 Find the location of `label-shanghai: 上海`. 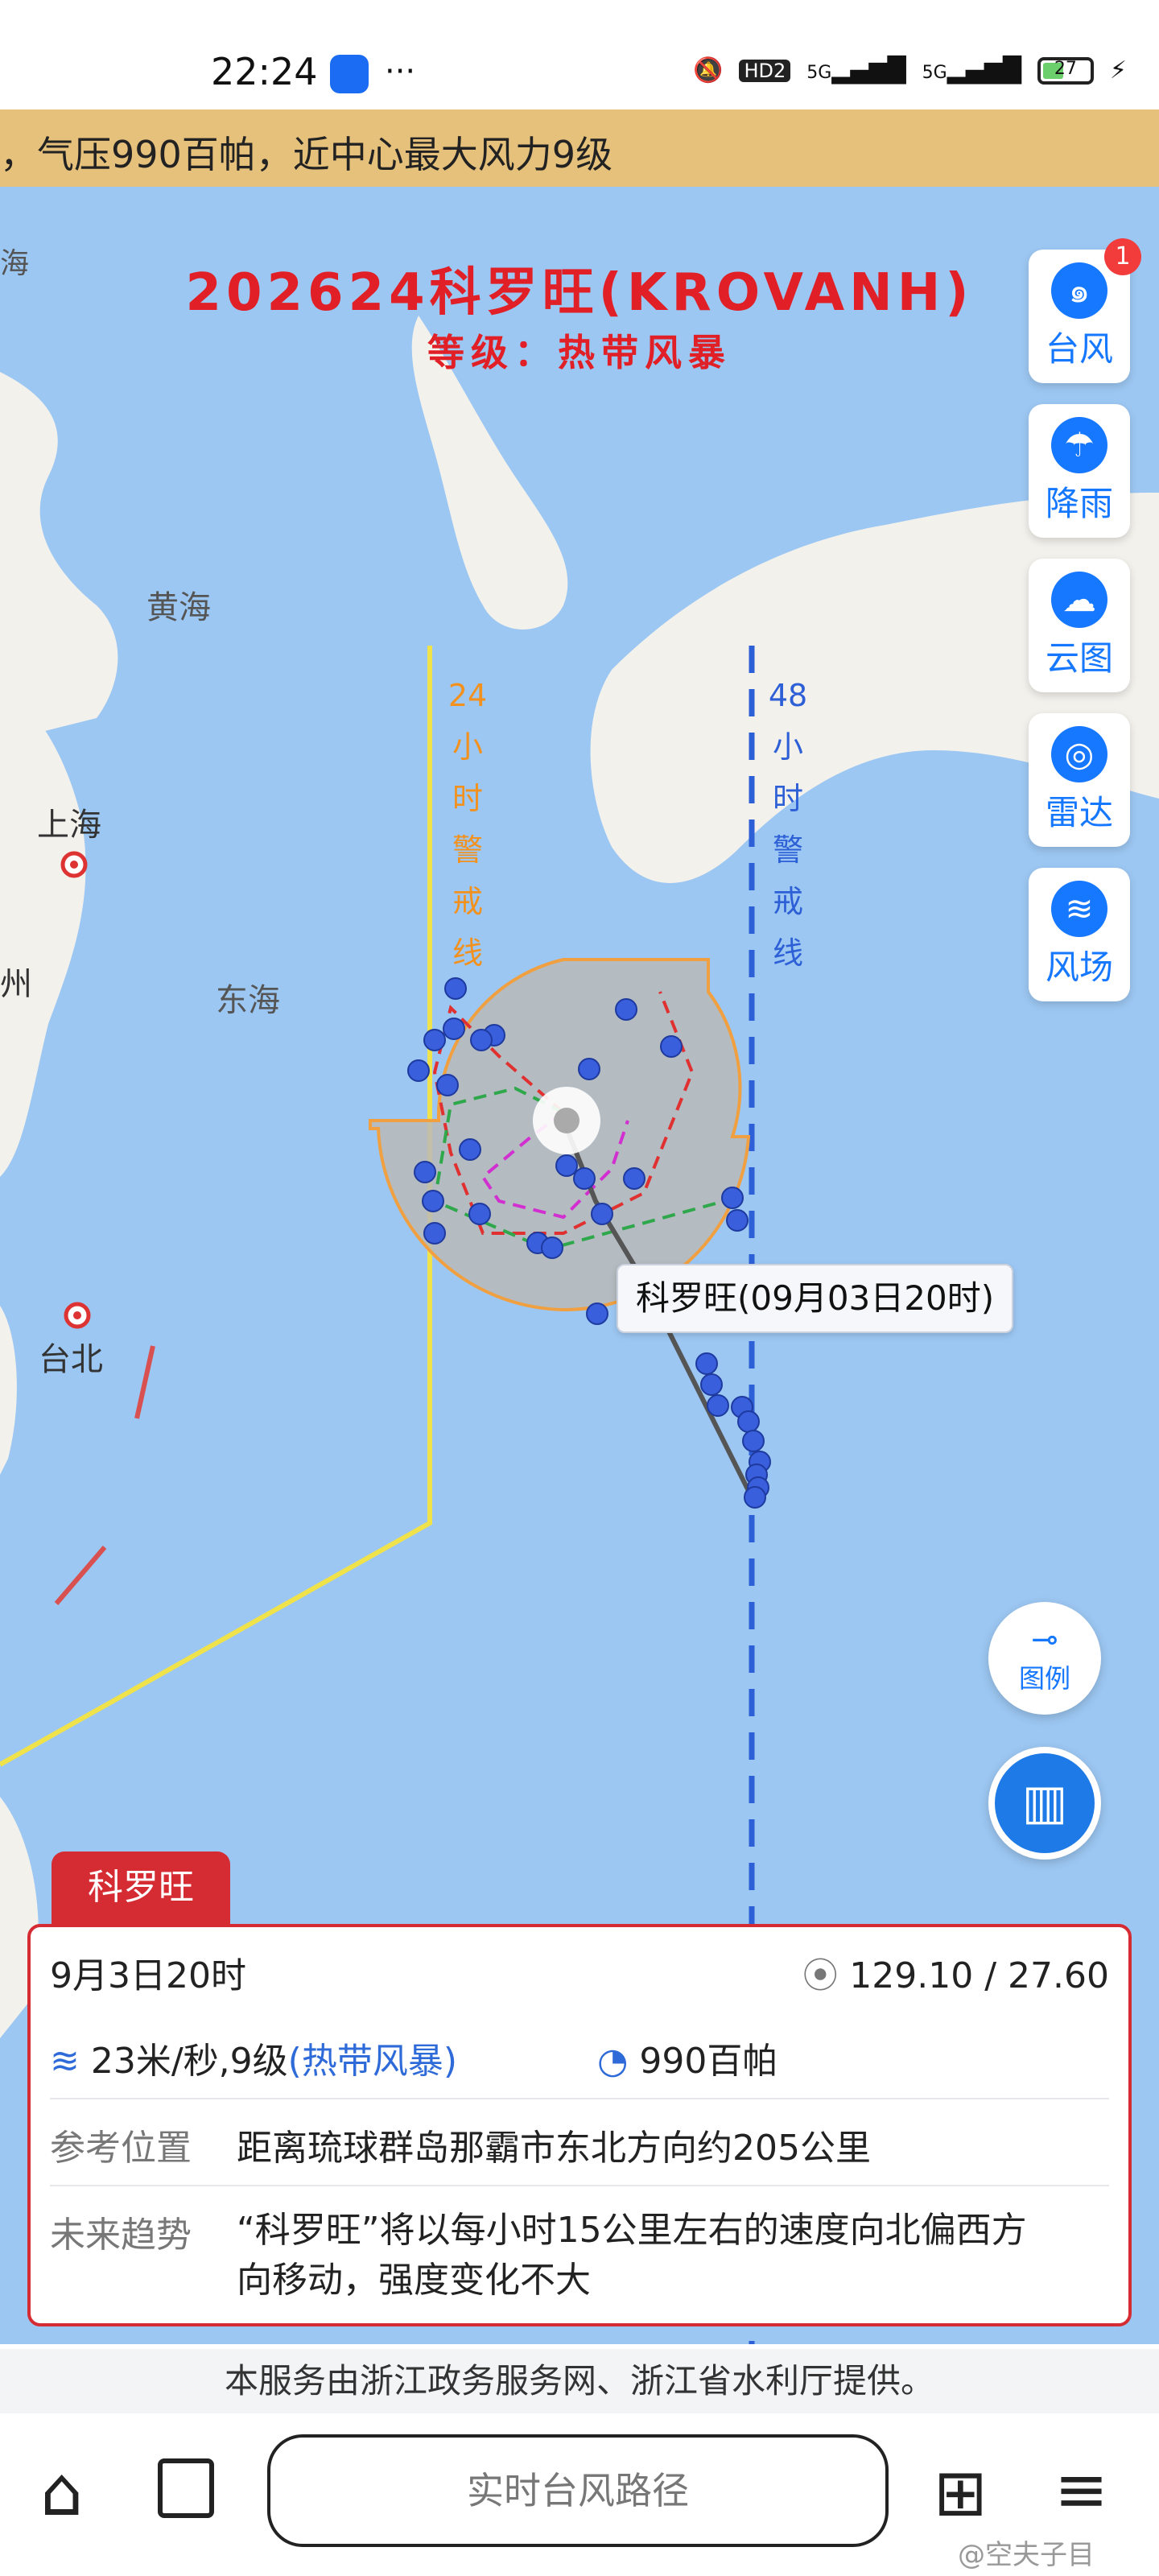

label-shanghai: 上海 is located at coordinates (69, 825).